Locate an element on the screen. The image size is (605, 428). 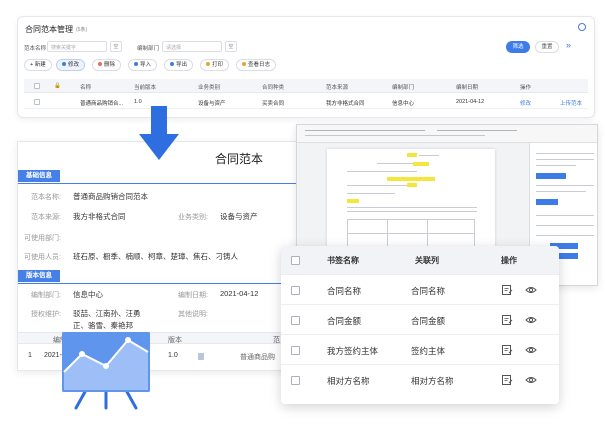
name-clear-chip: 空 is located at coordinates (116, 46).